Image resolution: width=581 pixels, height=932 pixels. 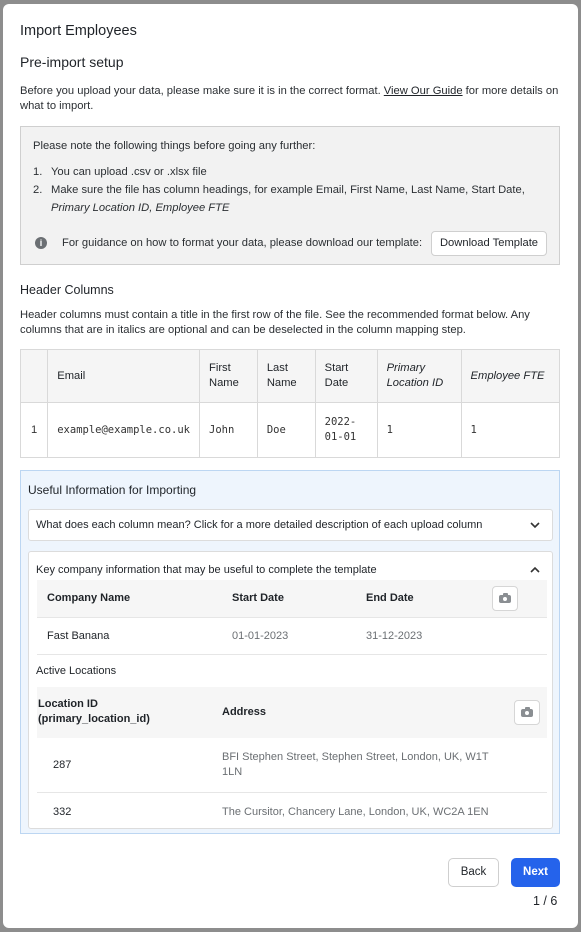 I want to click on modal-title: Import Employees, so click(x=78, y=31).